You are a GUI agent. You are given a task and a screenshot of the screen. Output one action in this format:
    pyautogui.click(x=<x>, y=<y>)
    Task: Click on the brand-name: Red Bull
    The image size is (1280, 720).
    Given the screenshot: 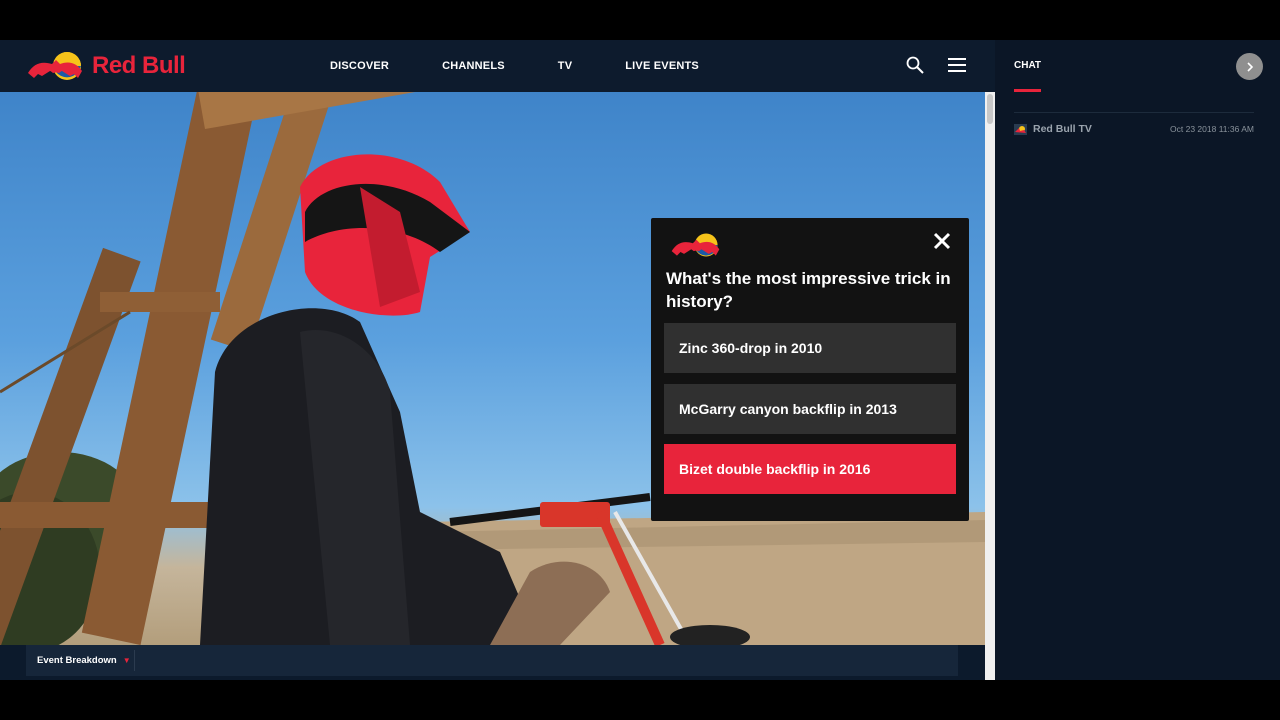 What is the action you would take?
    pyautogui.click(x=139, y=65)
    